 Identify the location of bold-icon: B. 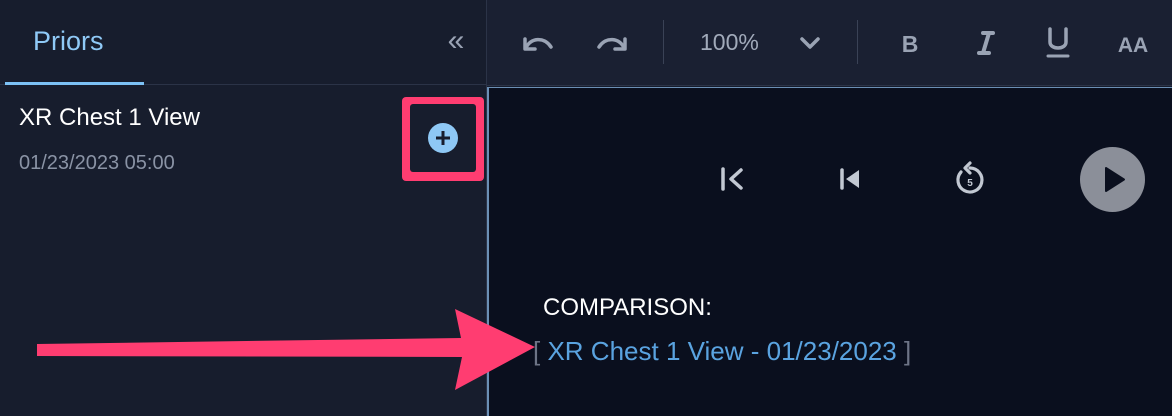
(910, 44).